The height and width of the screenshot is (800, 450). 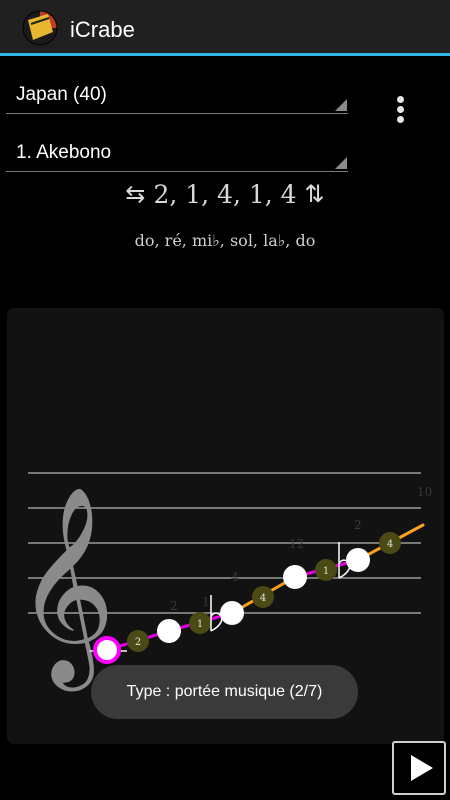 What do you see at coordinates (296, 544) in the screenshot?
I see `top-label: 12` at bounding box center [296, 544].